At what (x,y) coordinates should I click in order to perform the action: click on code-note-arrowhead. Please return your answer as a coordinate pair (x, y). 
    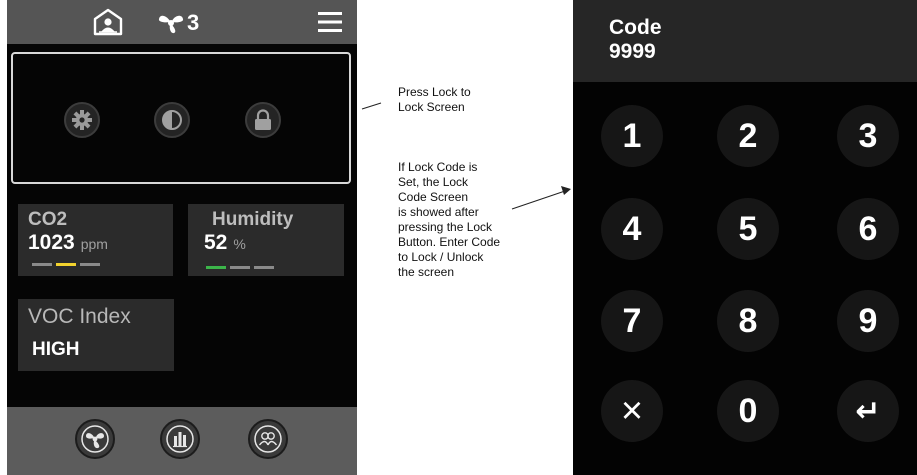
    Looking at the image, I should click on (566, 190).